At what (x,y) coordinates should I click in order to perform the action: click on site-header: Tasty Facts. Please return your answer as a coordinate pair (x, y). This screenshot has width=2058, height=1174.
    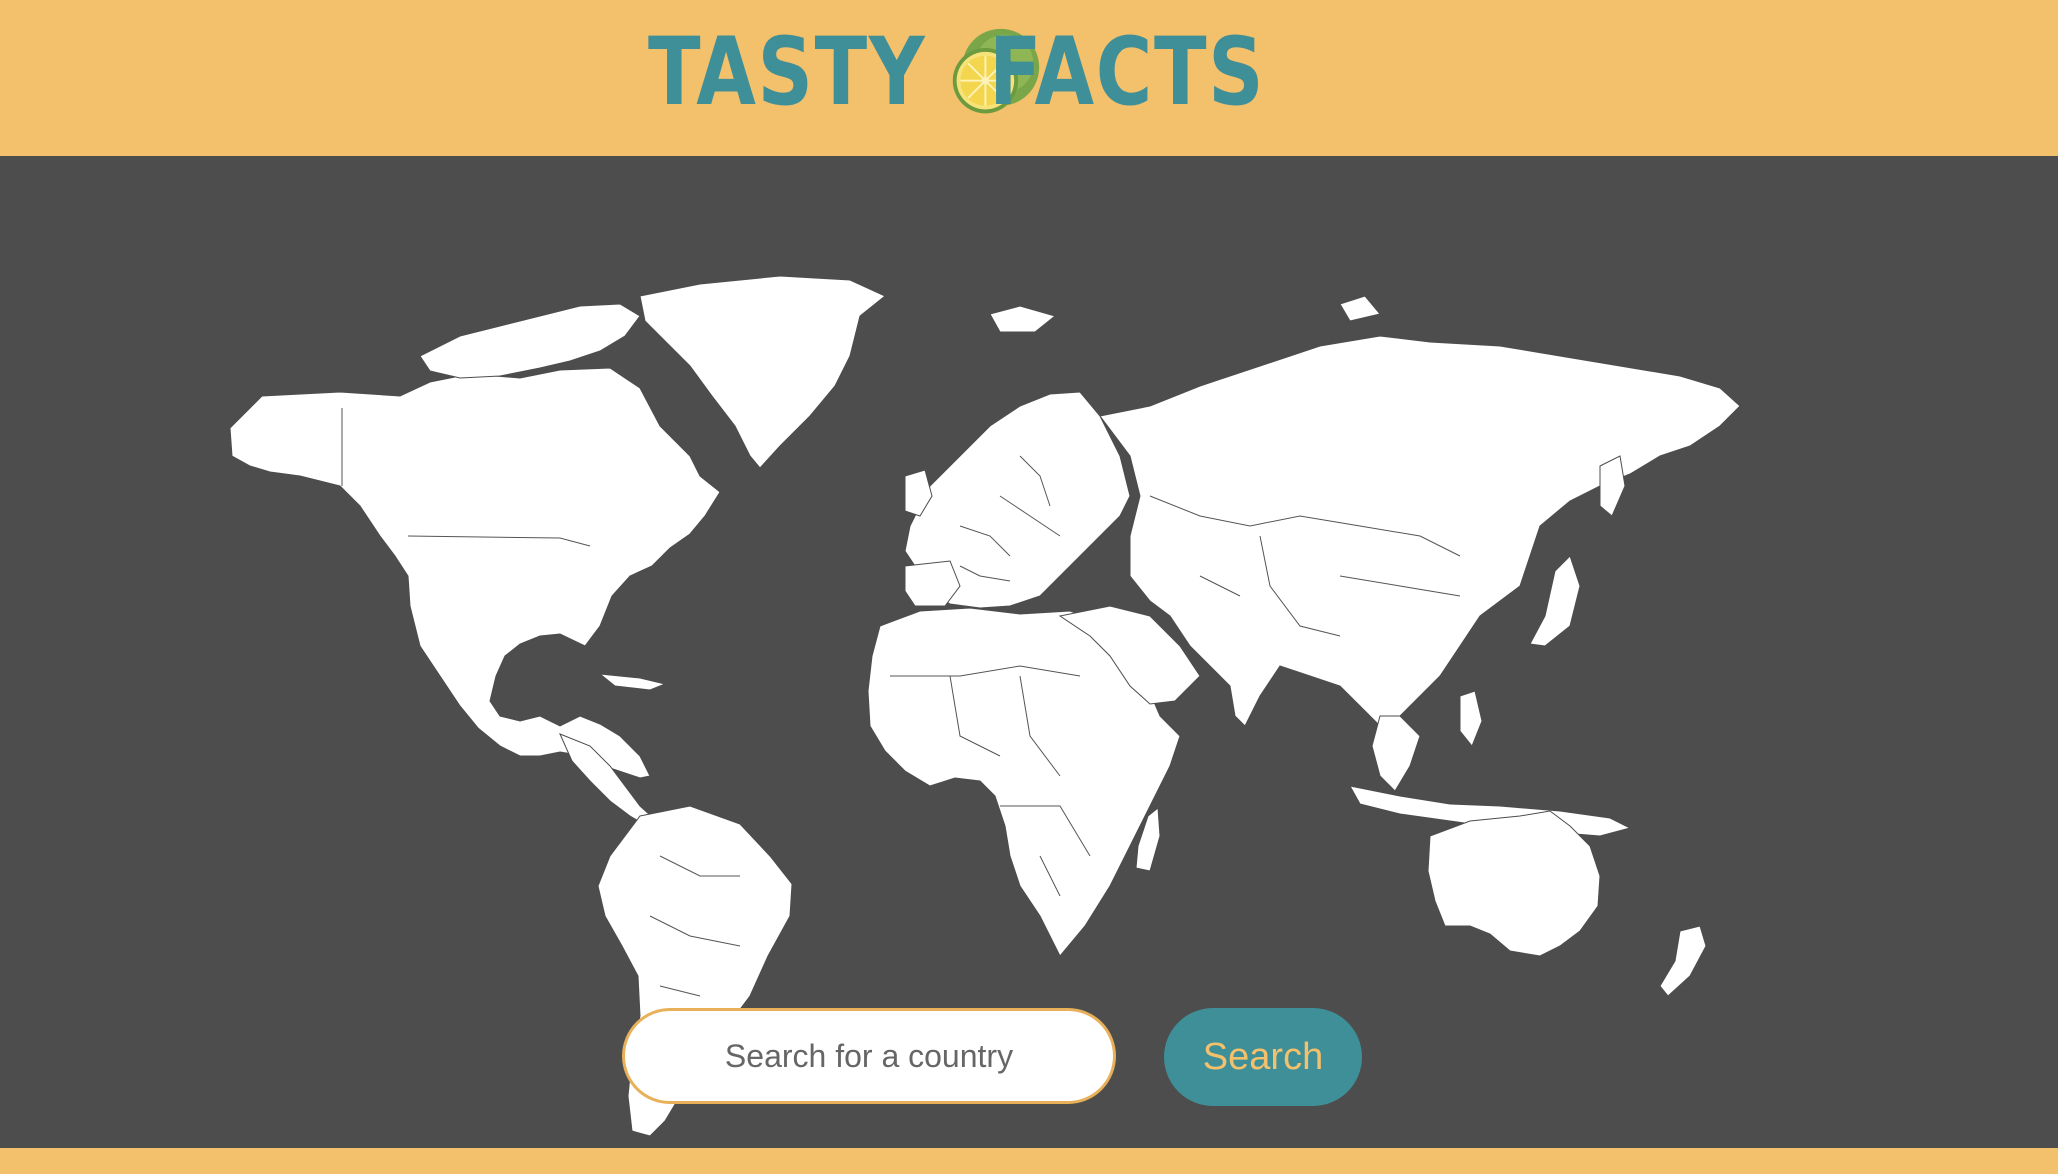
    Looking at the image, I should click on (1029, 78).